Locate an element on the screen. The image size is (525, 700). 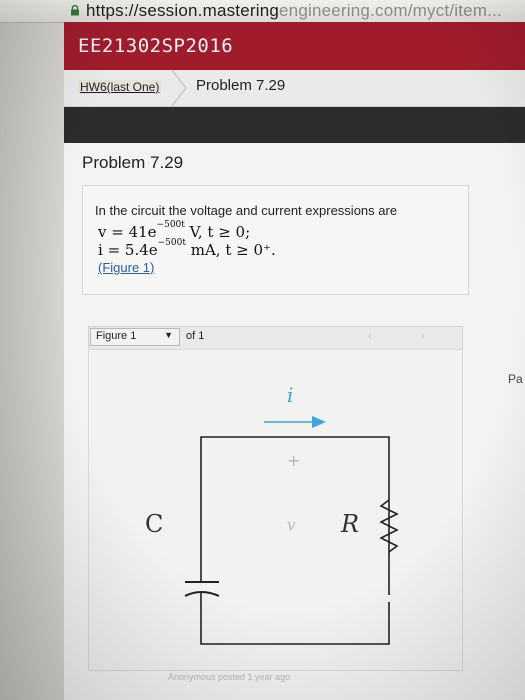
side-text: Pa is located at coordinates (515, 379).